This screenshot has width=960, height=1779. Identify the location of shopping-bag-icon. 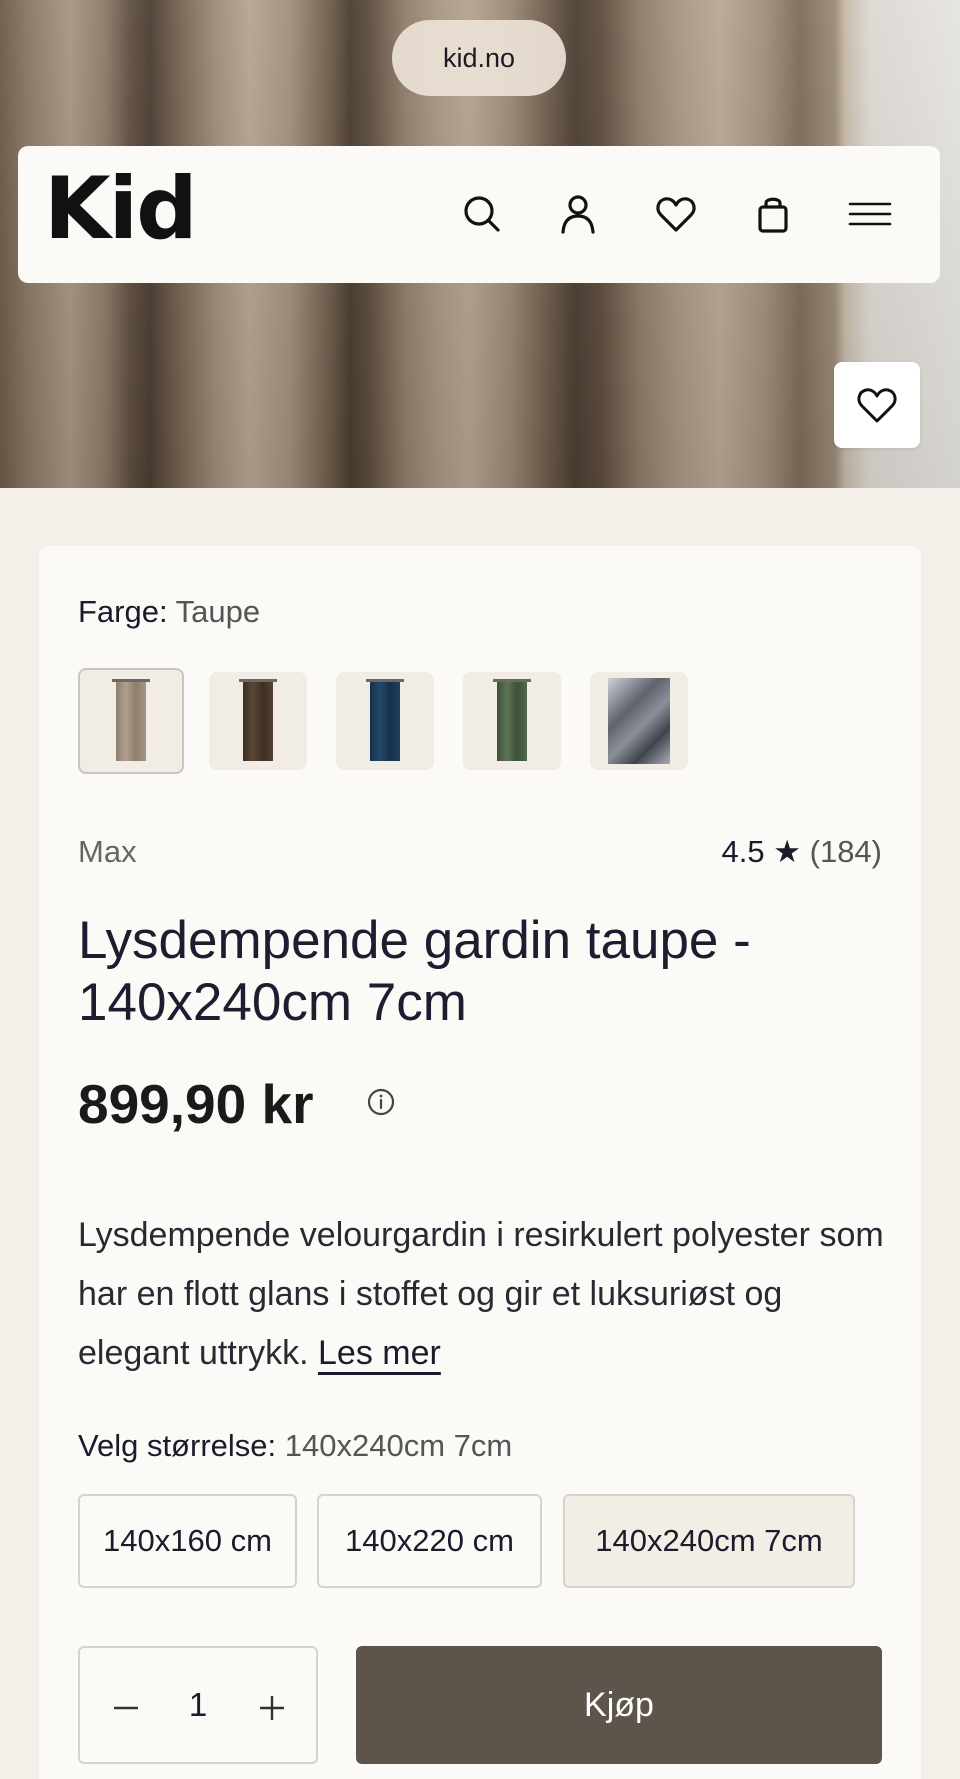
(773, 214).